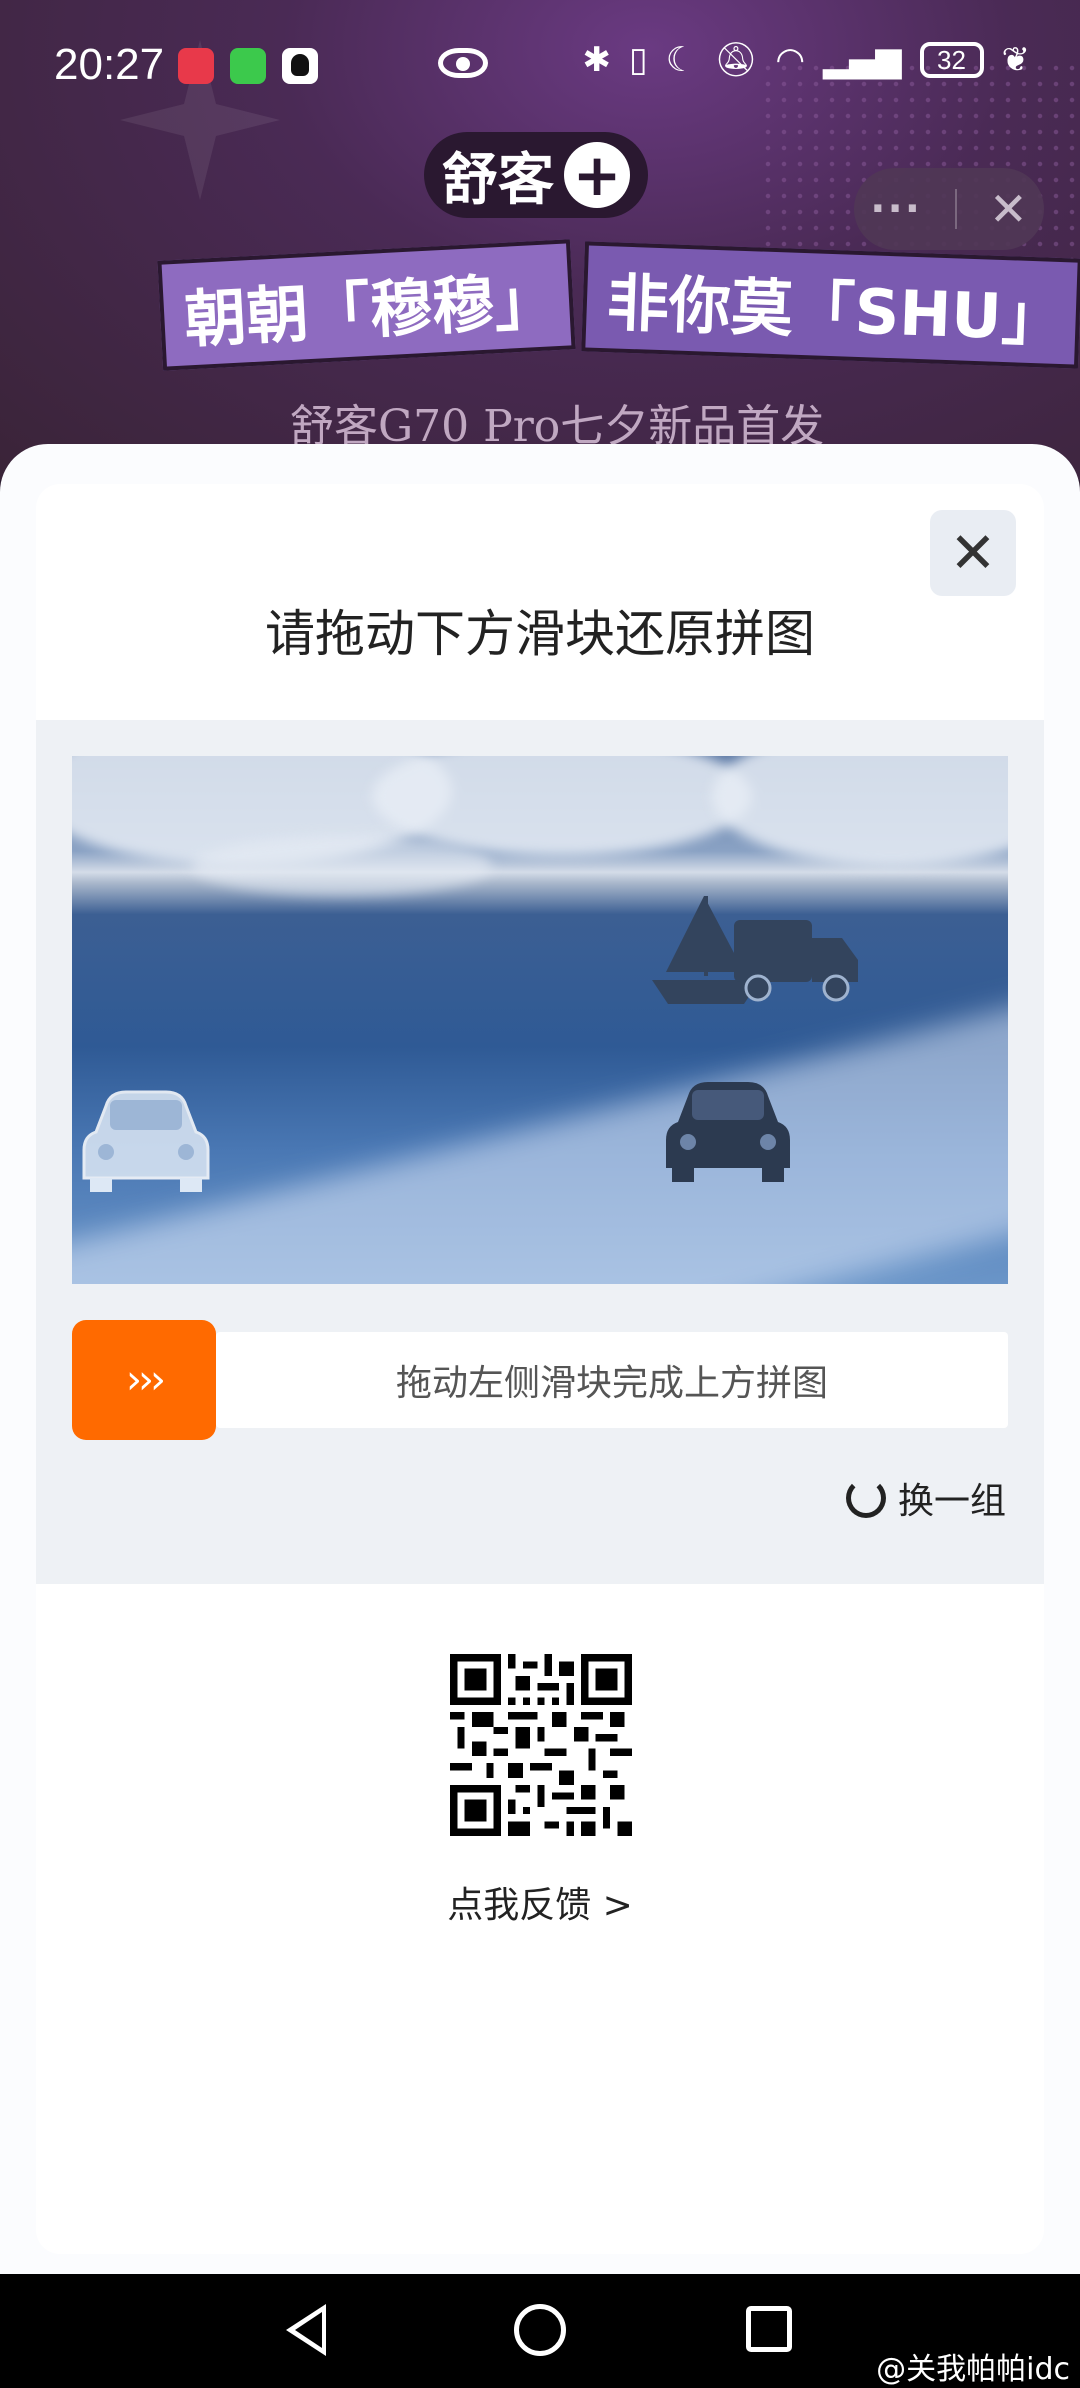  What do you see at coordinates (973, 2369) in the screenshot?
I see `watermark: @关我帕帕idc` at bounding box center [973, 2369].